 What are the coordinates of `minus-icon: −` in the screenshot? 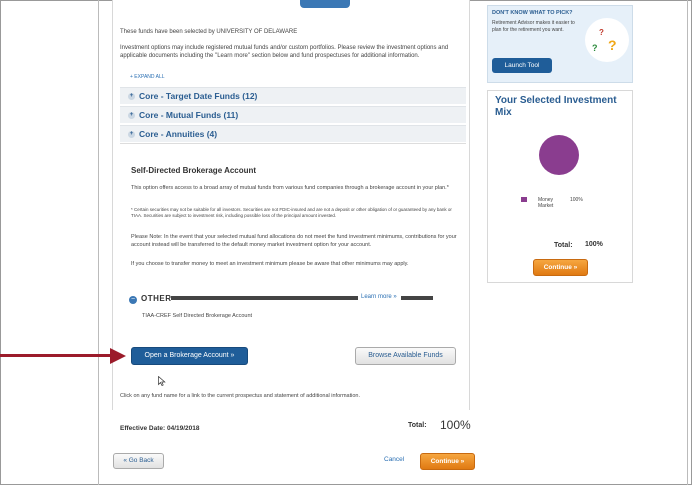 It's located at (133, 300).